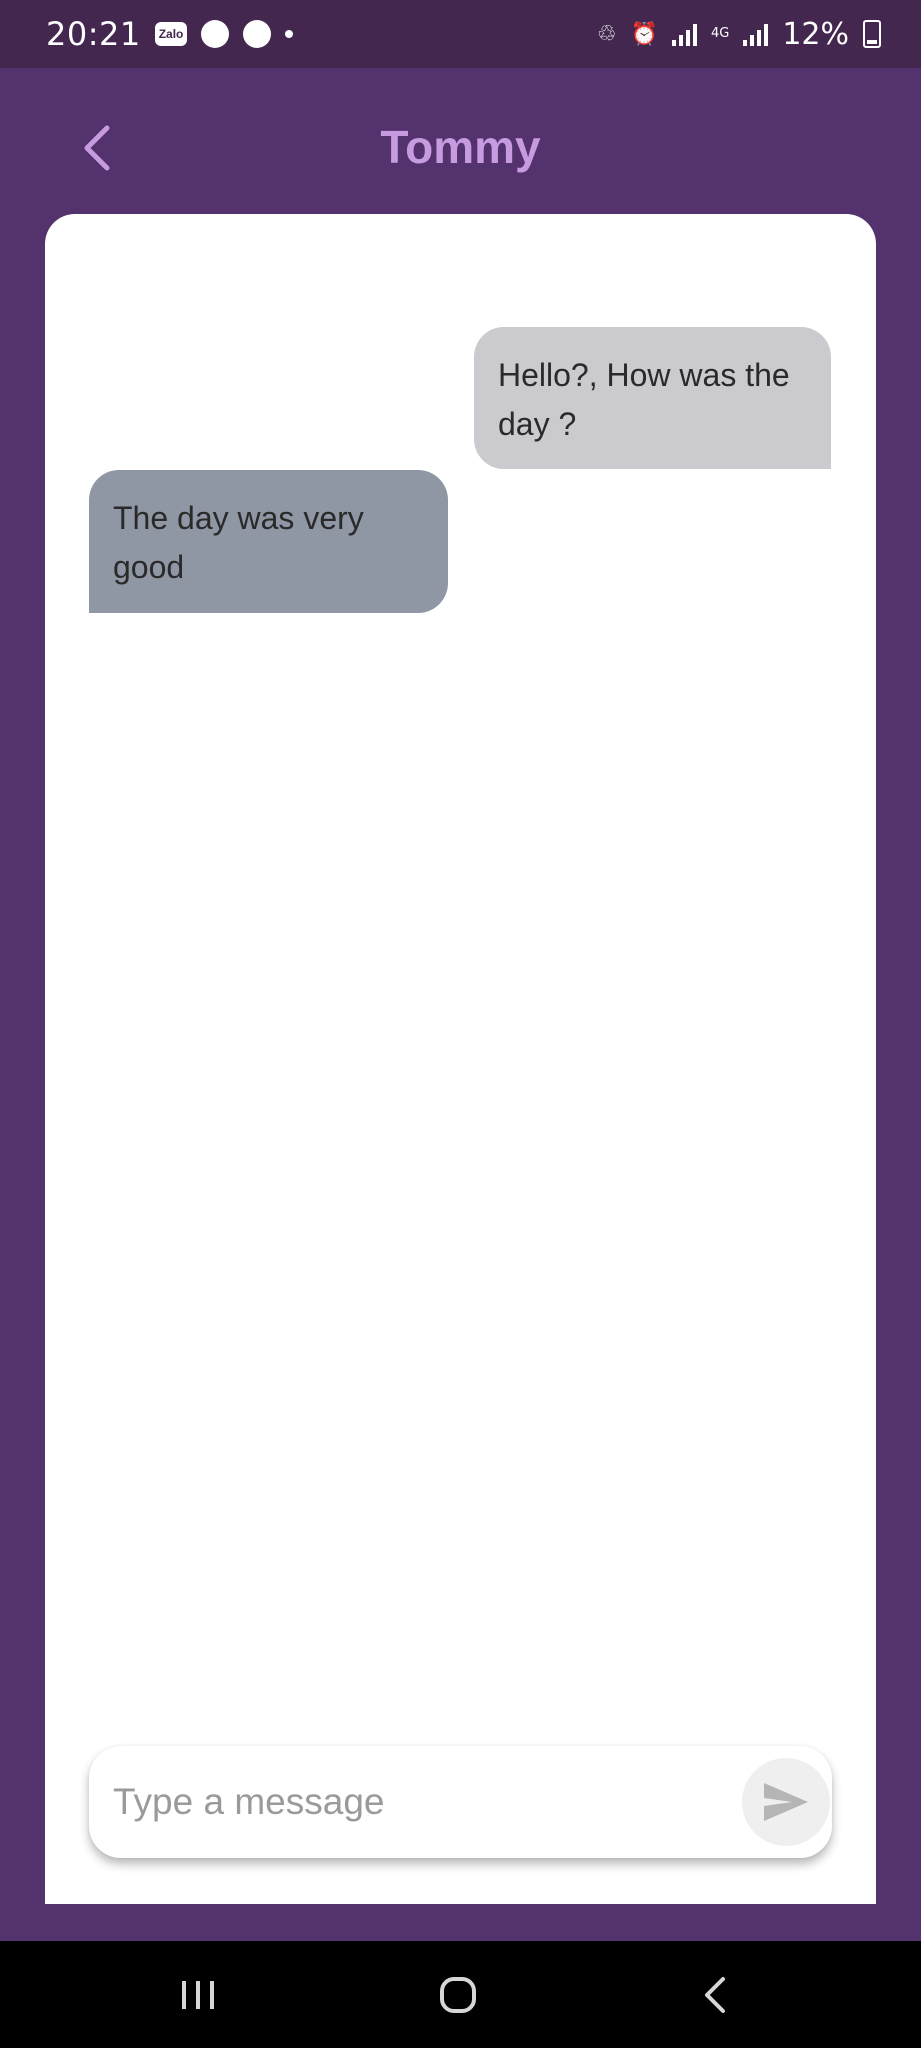 The image size is (921, 2048). What do you see at coordinates (739, 34) in the screenshot?
I see `status-right: ♲ ⏰ 4G 12%` at bounding box center [739, 34].